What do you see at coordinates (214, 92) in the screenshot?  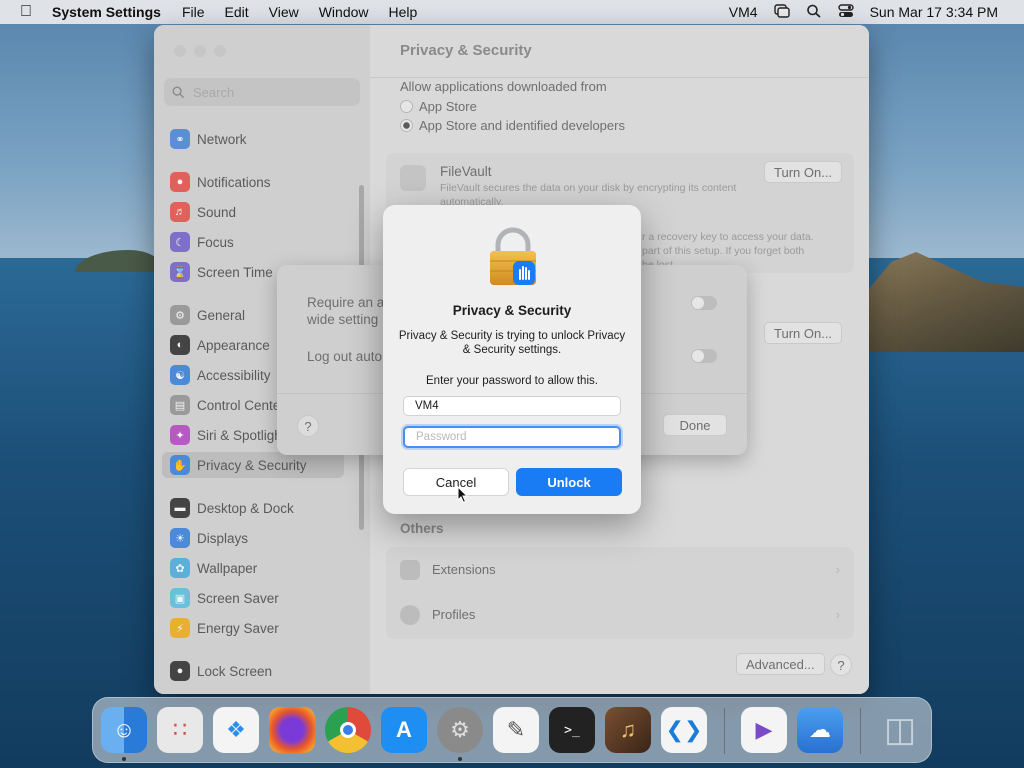 I see `search-placeholder: Search` at bounding box center [214, 92].